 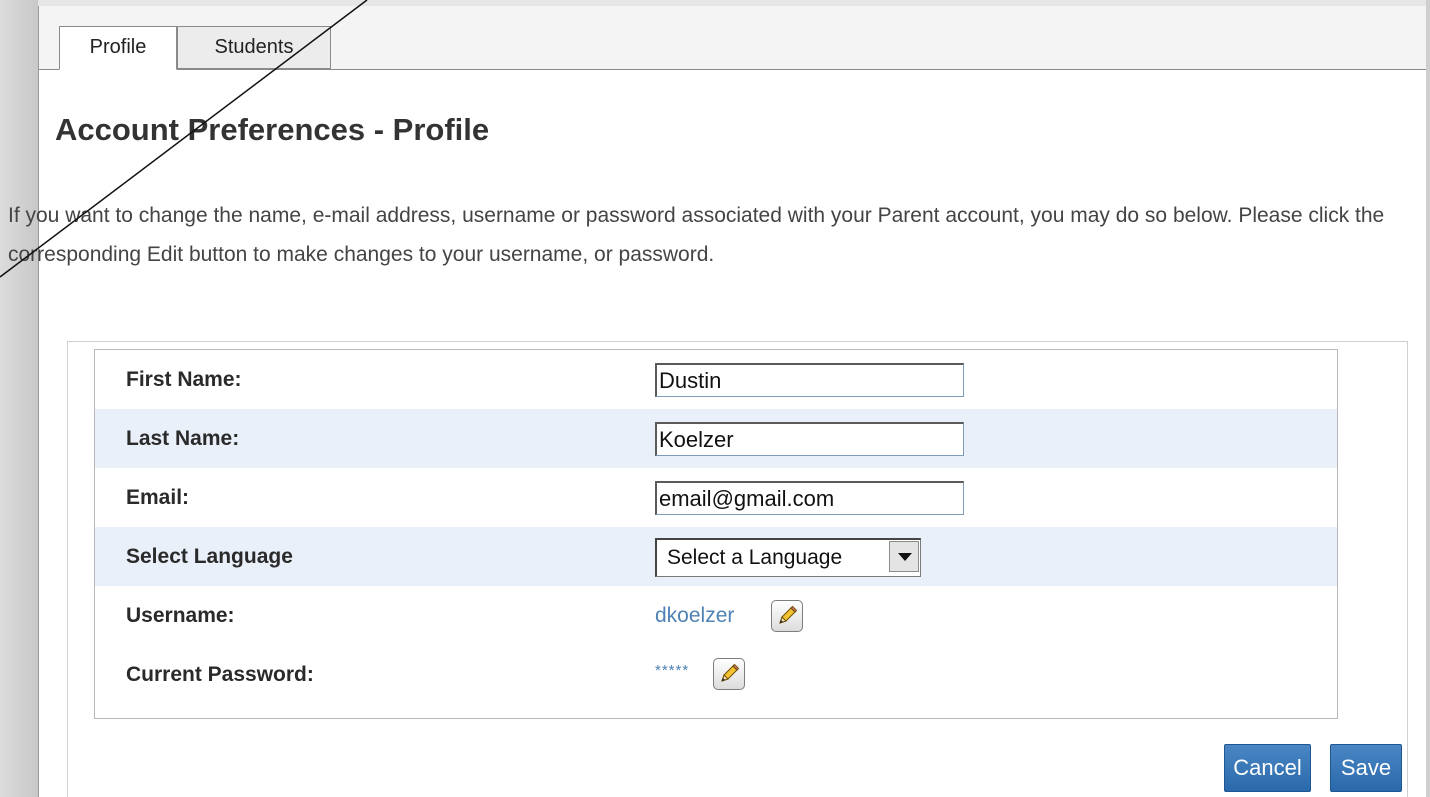 I want to click on last-name-label: Last Name:, so click(x=183, y=438).